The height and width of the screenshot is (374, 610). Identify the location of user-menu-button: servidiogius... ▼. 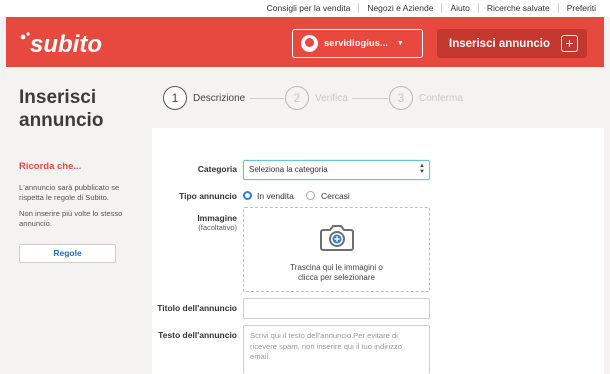
(357, 43).